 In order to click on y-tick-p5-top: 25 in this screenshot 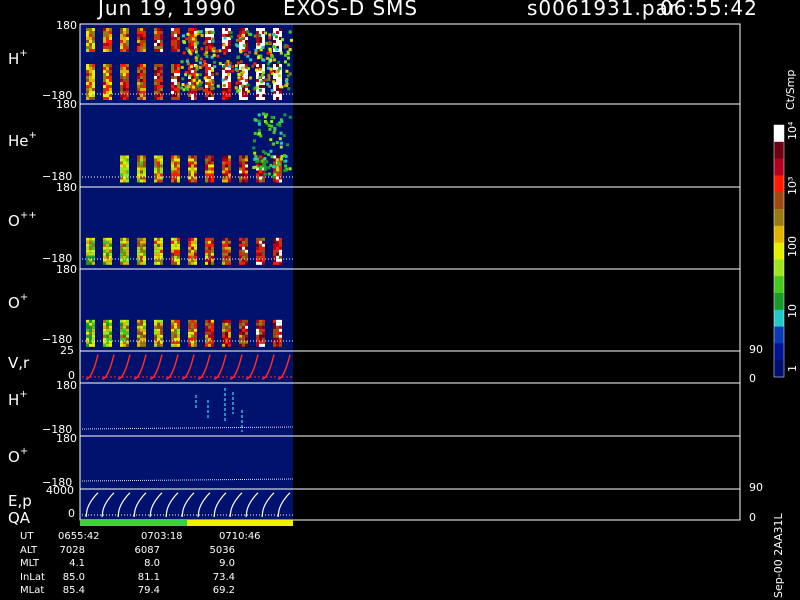, I will do `click(67, 350)`.